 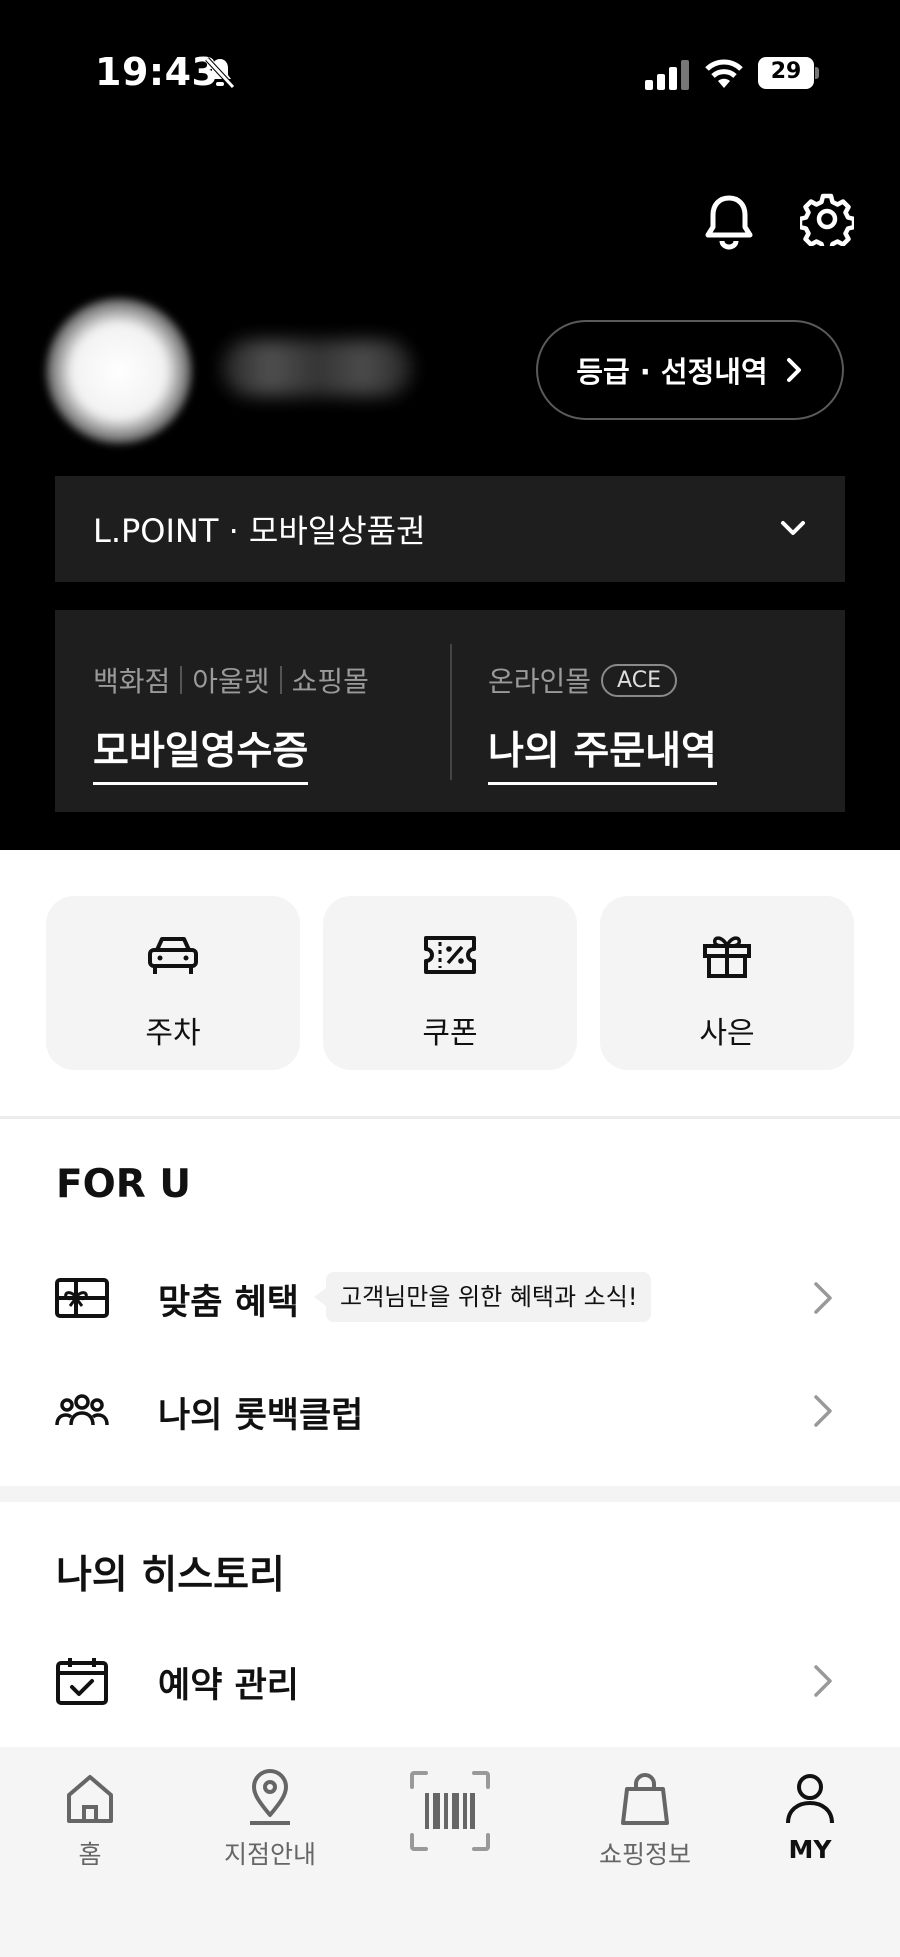 What do you see at coordinates (450, 1411) in the screenshot?
I see `lotte-club-row: 나의 롯백클럽` at bounding box center [450, 1411].